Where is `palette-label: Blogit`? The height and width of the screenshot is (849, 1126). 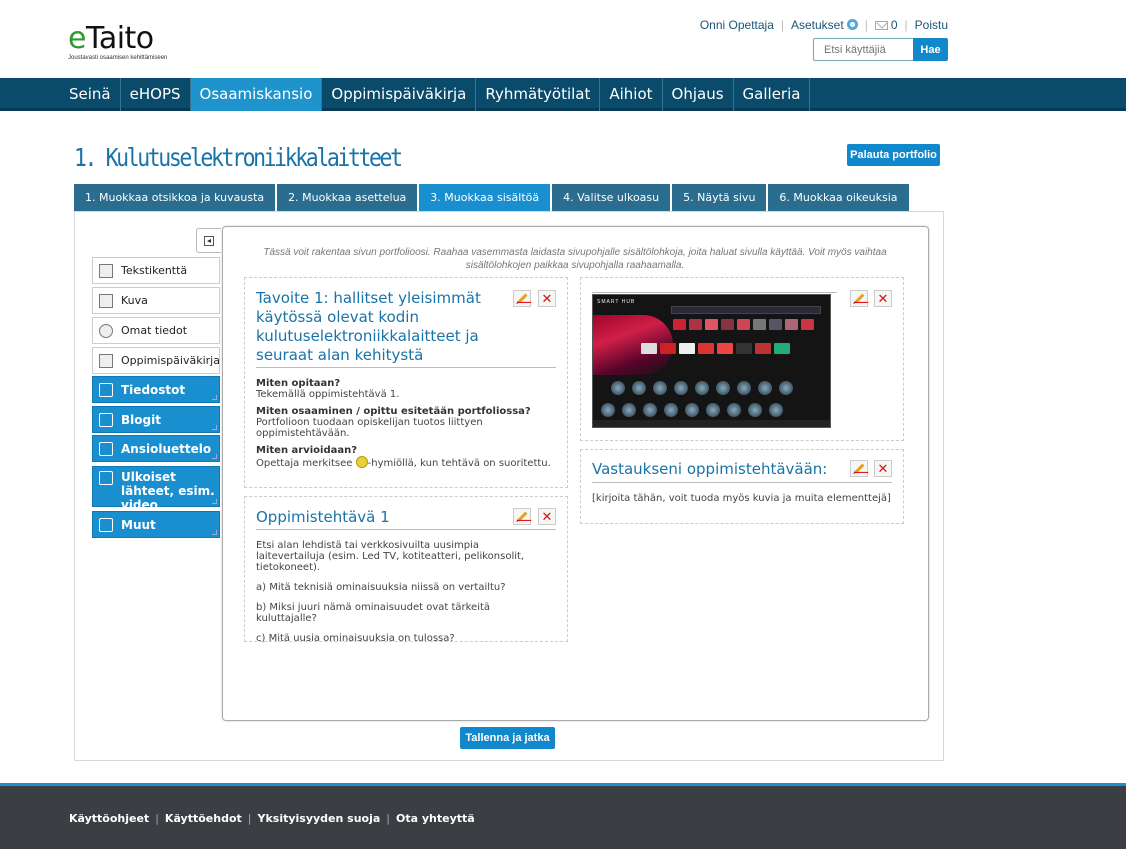
palette-label: Blogit is located at coordinates (141, 419).